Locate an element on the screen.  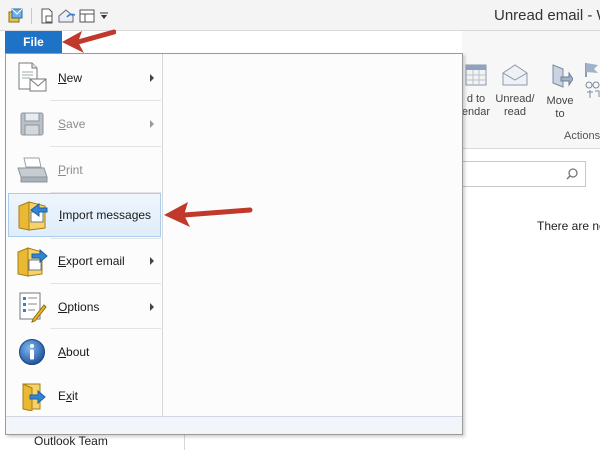
annotation-arrow-import is located at coordinates (208, 214).